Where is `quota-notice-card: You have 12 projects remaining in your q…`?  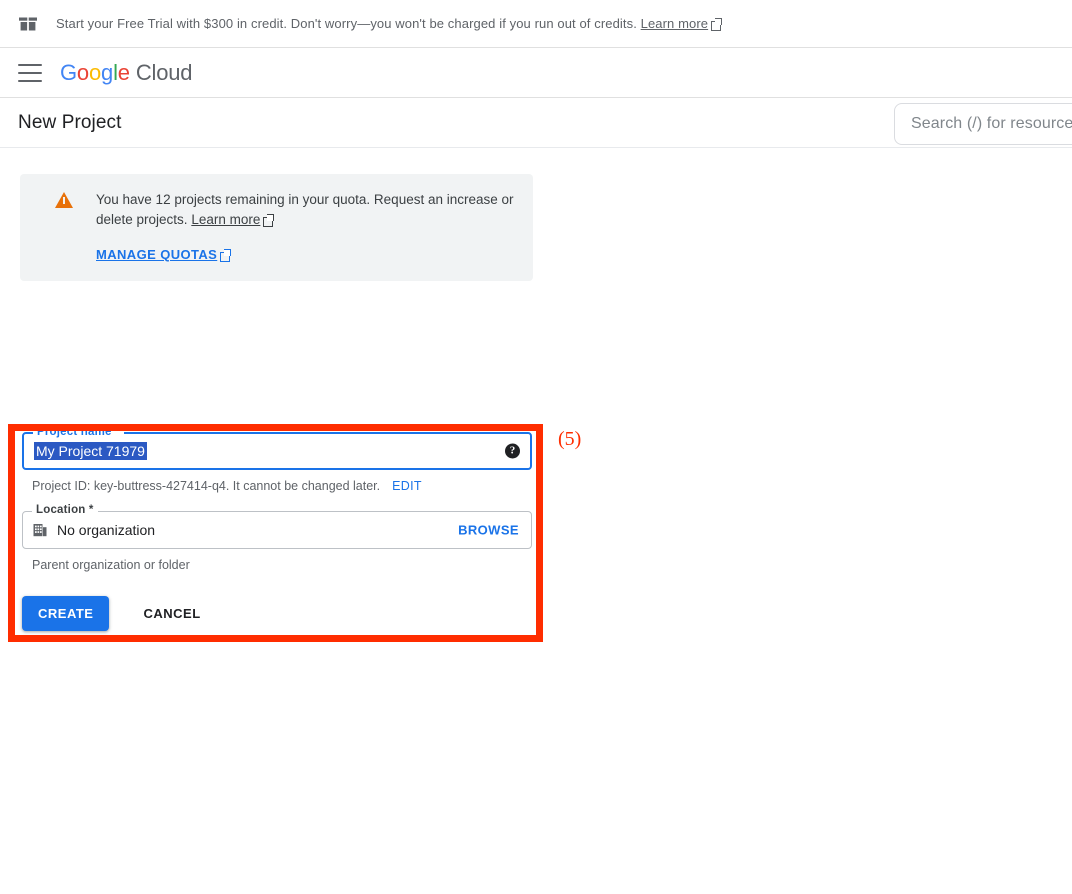 quota-notice-card: You have 12 projects remaining in your q… is located at coordinates (276, 227).